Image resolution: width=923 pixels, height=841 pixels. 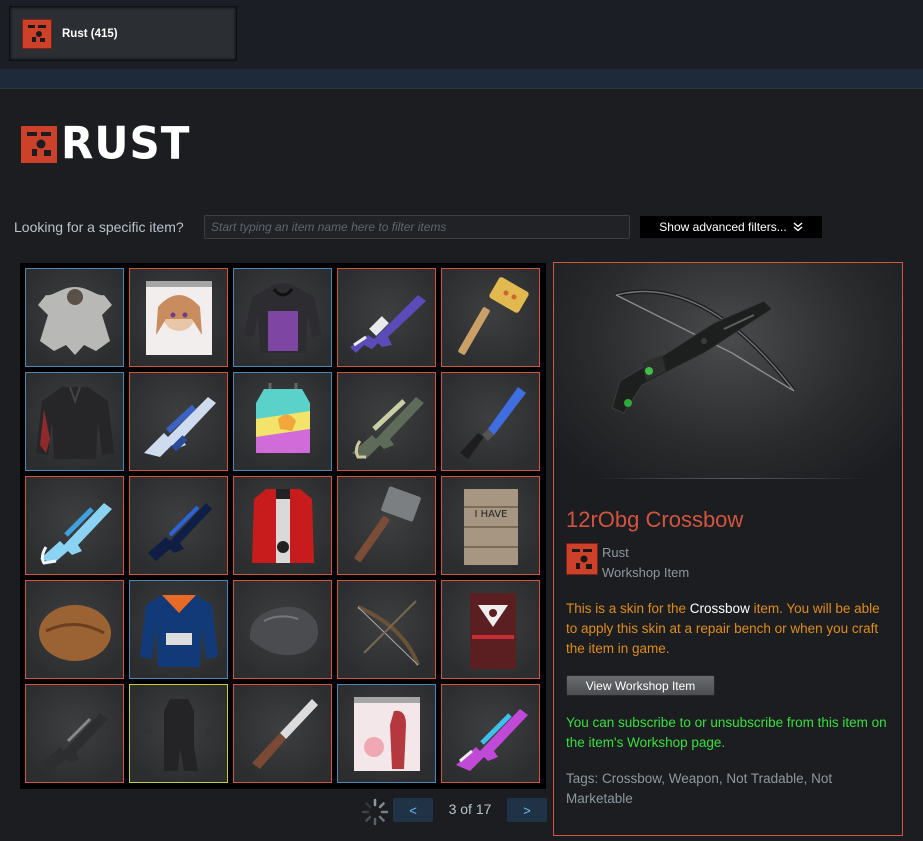 I want to click on purple-hoodie-icon, so click(x=282, y=317).